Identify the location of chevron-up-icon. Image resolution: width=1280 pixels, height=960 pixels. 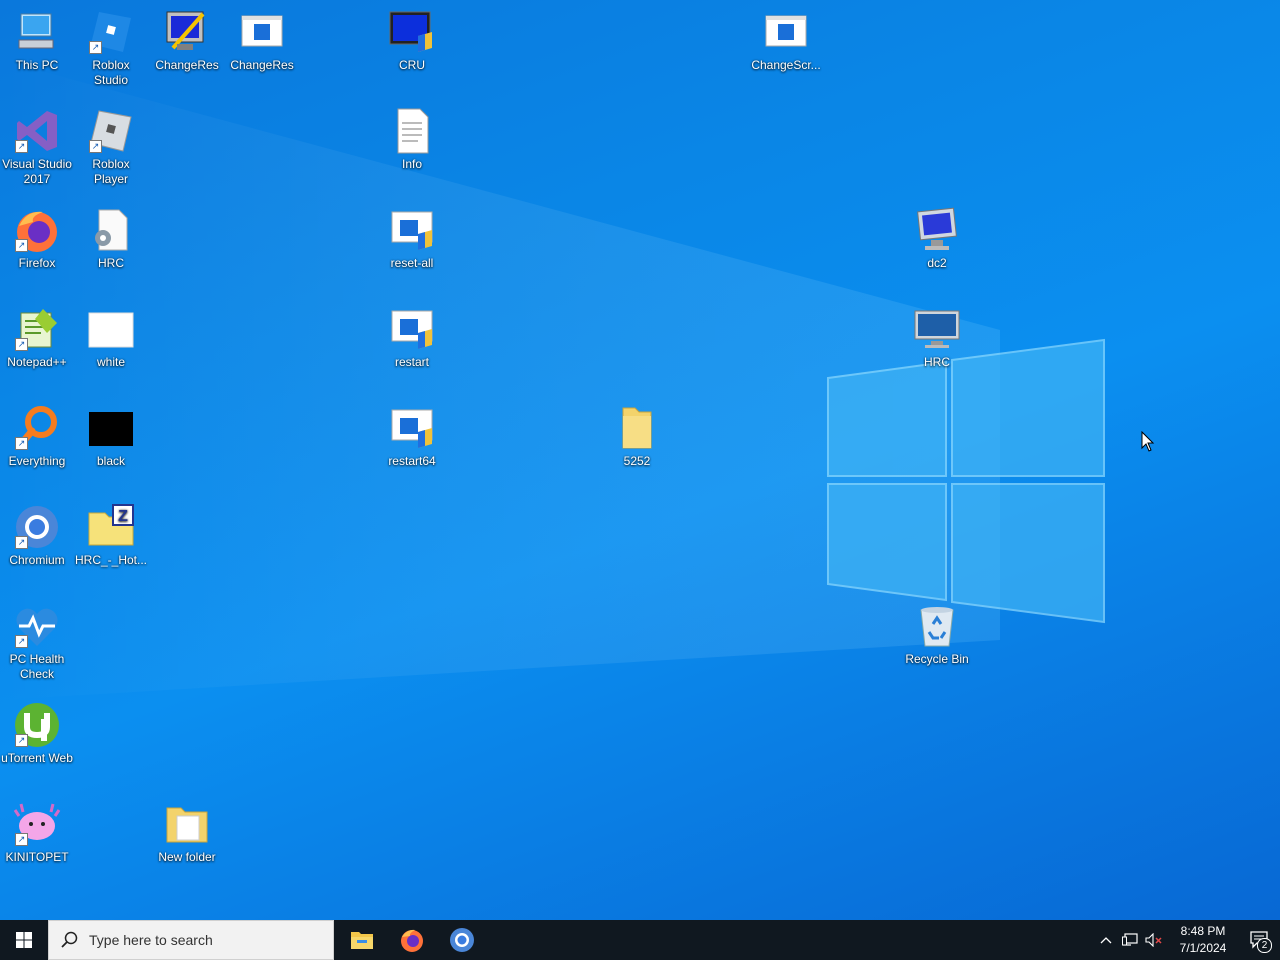
(1106, 940).